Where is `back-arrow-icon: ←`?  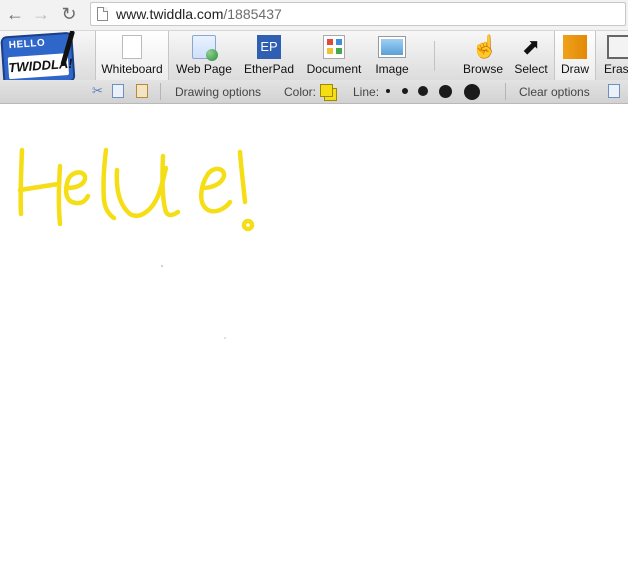
back-arrow-icon: ← is located at coordinates (15, 14).